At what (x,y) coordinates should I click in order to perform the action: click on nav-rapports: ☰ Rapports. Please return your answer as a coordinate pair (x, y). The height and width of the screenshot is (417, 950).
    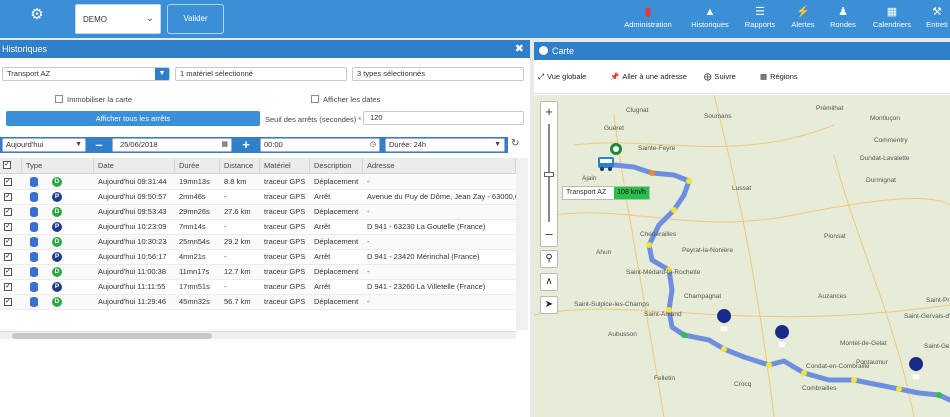
    Looking at the image, I should click on (760, 19).